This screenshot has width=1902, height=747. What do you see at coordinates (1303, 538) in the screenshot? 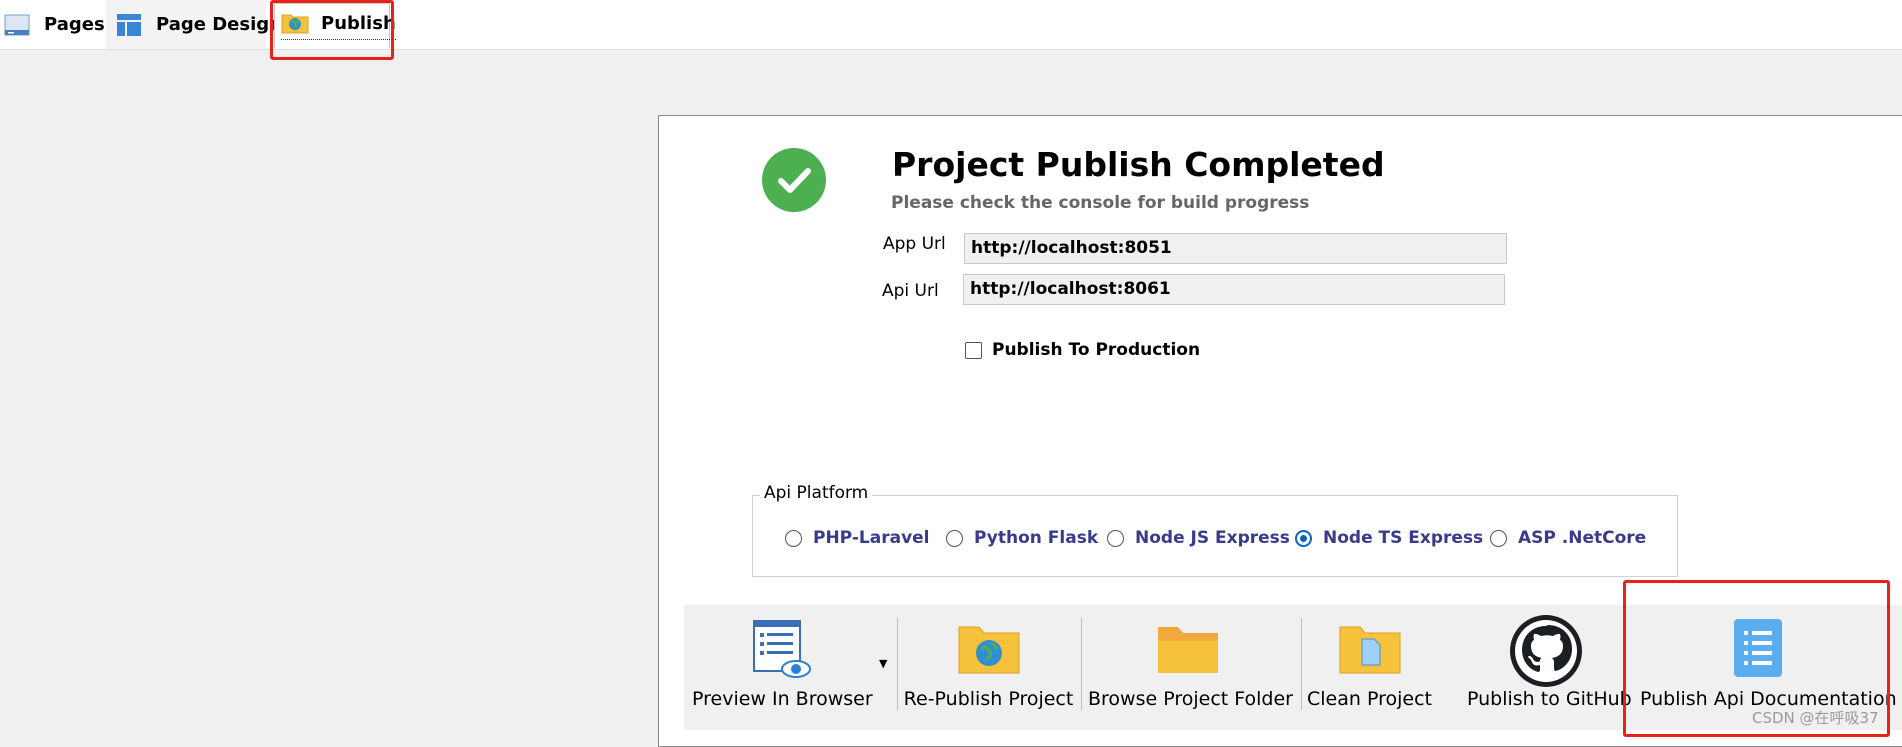
I see `radio-button-selected` at bounding box center [1303, 538].